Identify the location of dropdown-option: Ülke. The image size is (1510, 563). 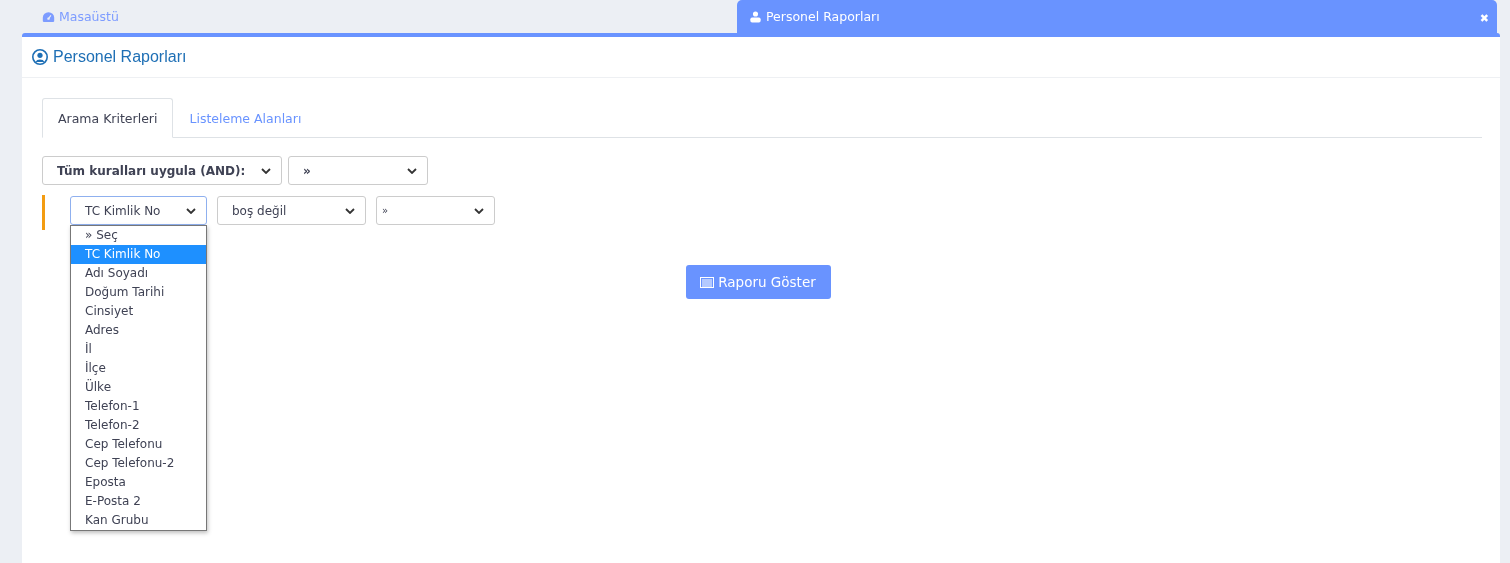
(138, 387).